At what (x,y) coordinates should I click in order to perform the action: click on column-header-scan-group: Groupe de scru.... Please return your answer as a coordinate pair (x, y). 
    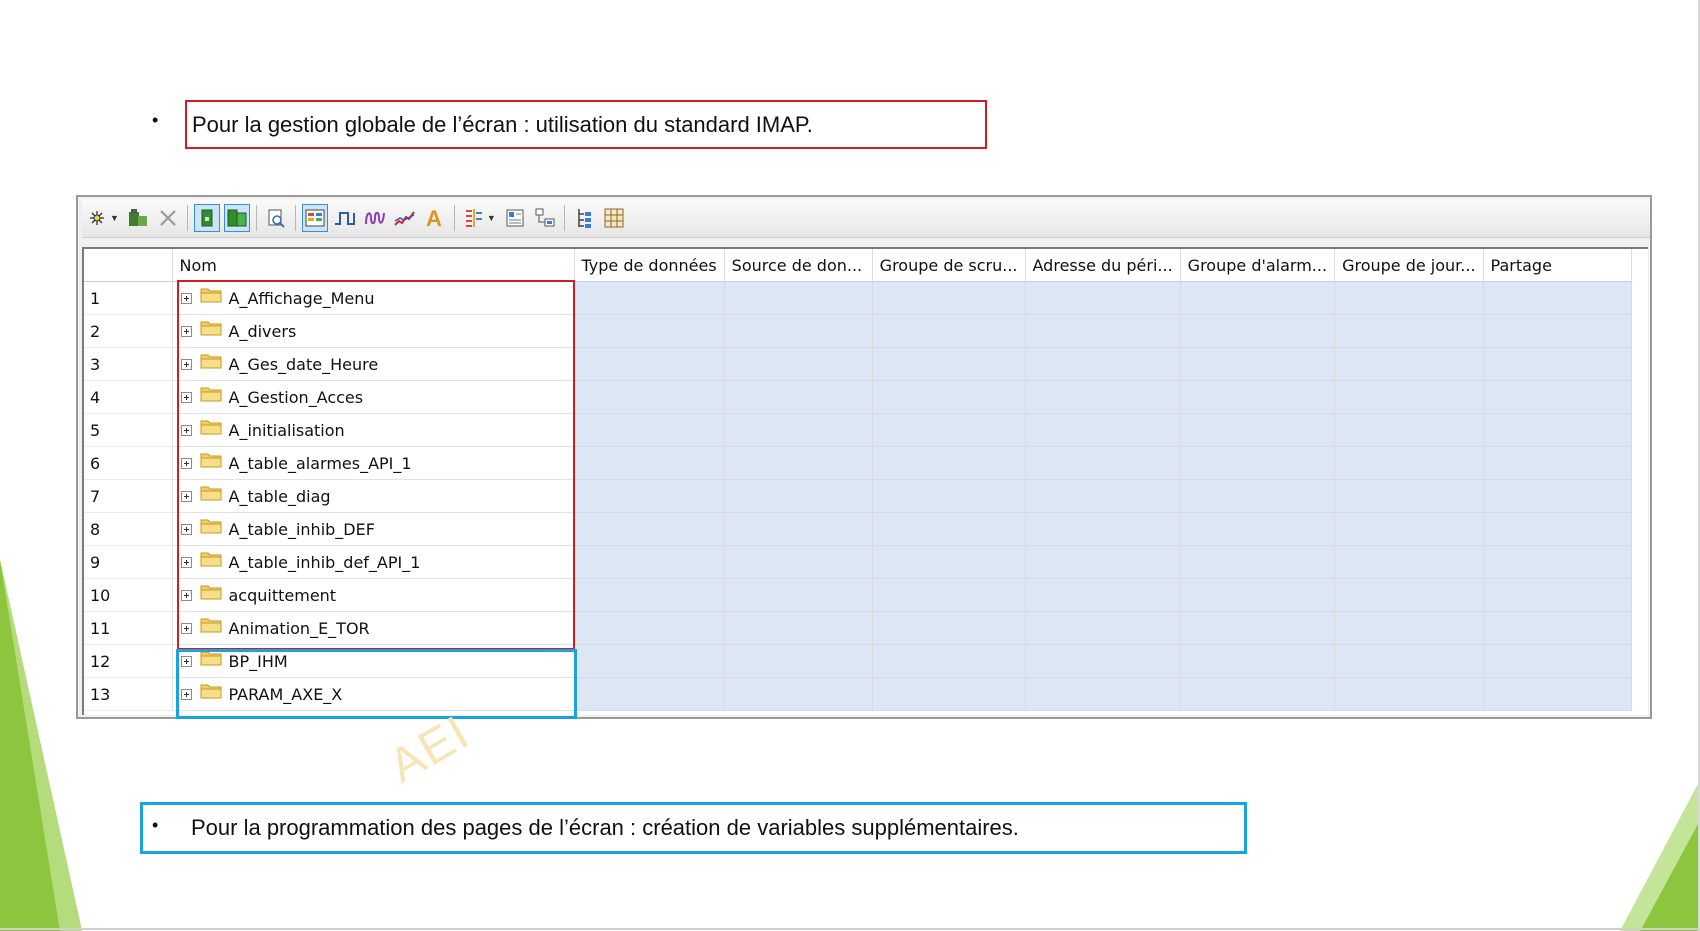
    Looking at the image, I should click on (949, 265).